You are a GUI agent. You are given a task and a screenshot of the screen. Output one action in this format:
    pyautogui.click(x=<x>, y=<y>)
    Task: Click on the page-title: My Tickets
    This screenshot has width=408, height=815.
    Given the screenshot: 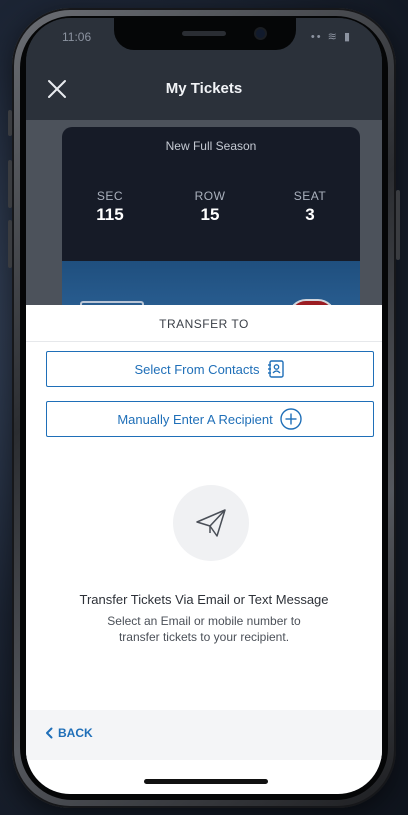 What is the action you would take?
    pyautogui.click(x=204, y=88)
    